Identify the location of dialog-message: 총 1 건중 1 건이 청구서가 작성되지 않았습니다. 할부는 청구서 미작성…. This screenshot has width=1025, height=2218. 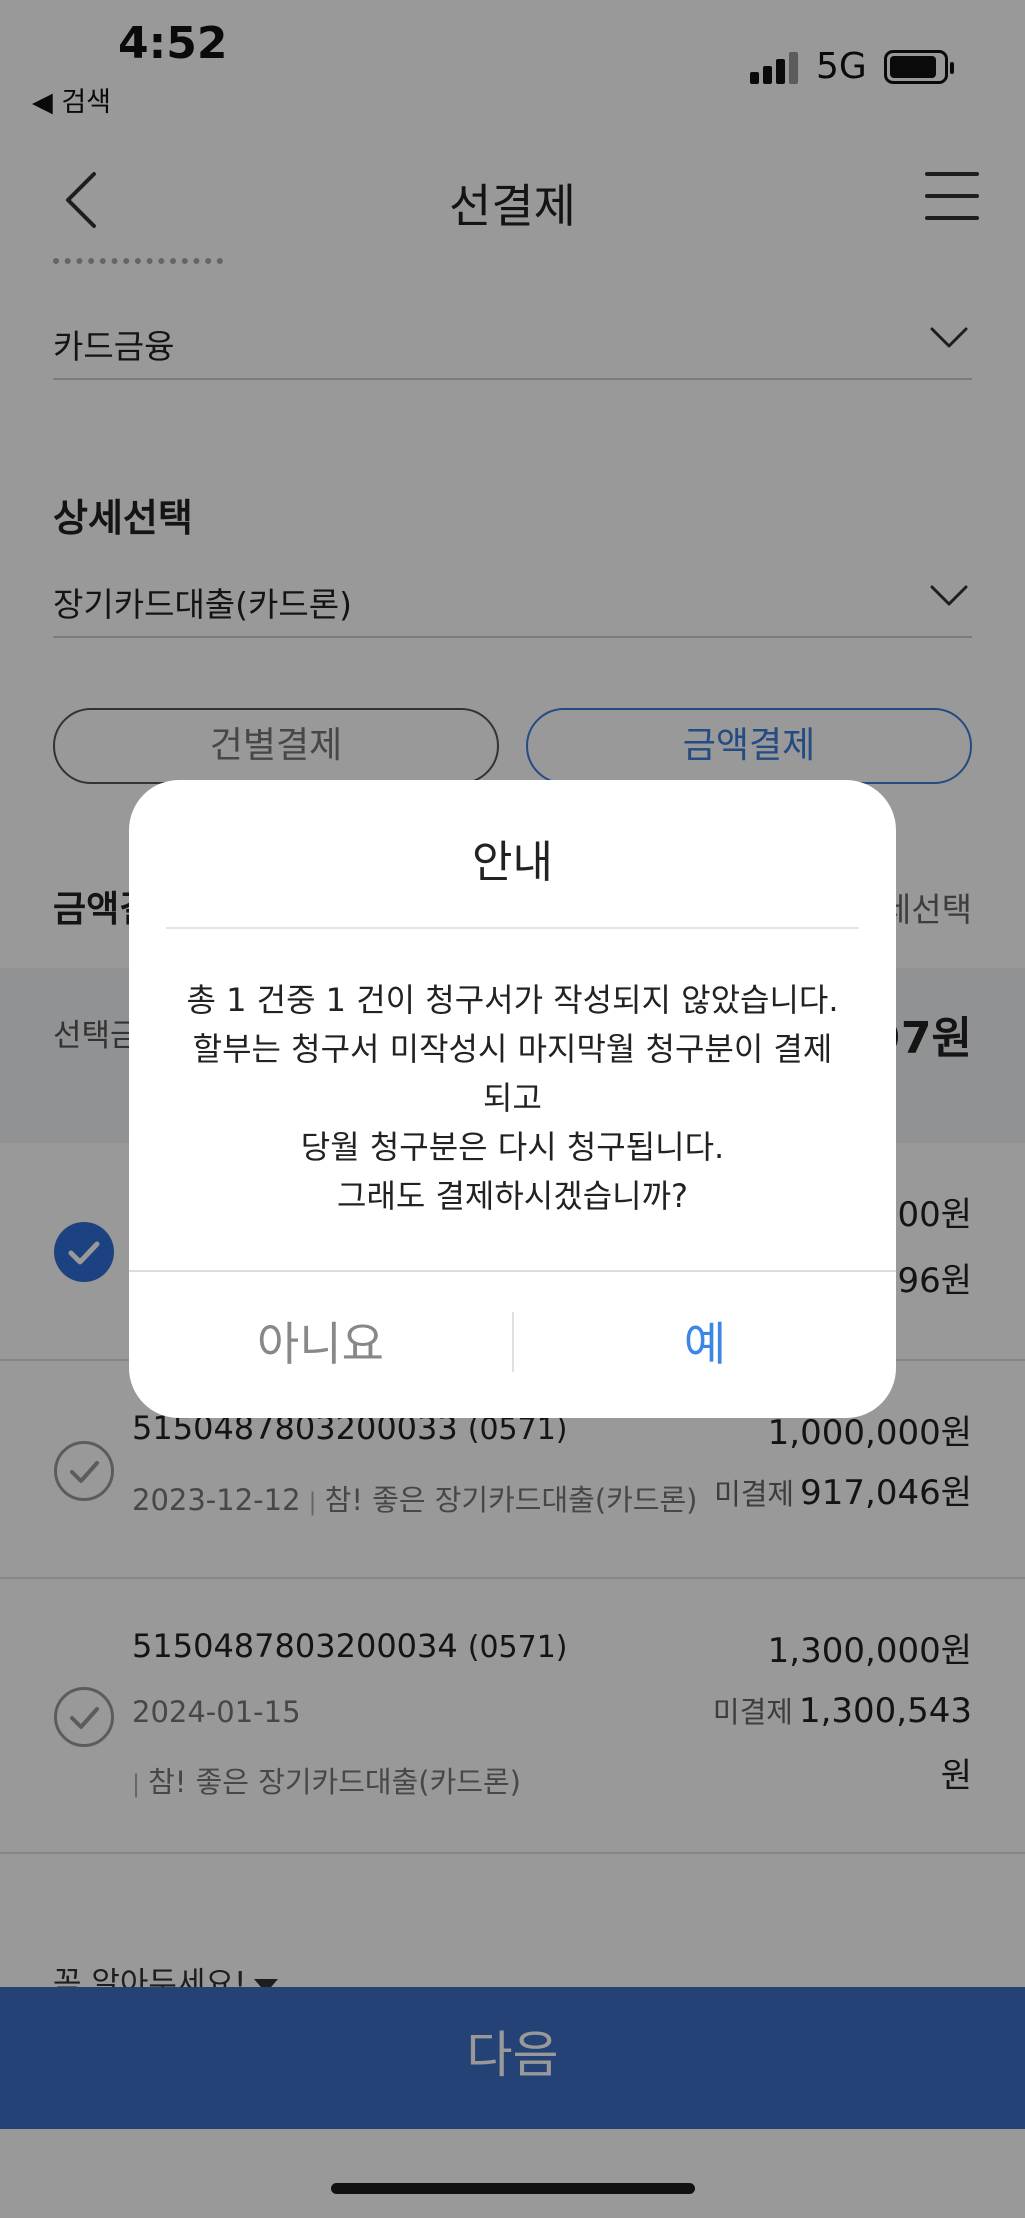
(512, 1098).